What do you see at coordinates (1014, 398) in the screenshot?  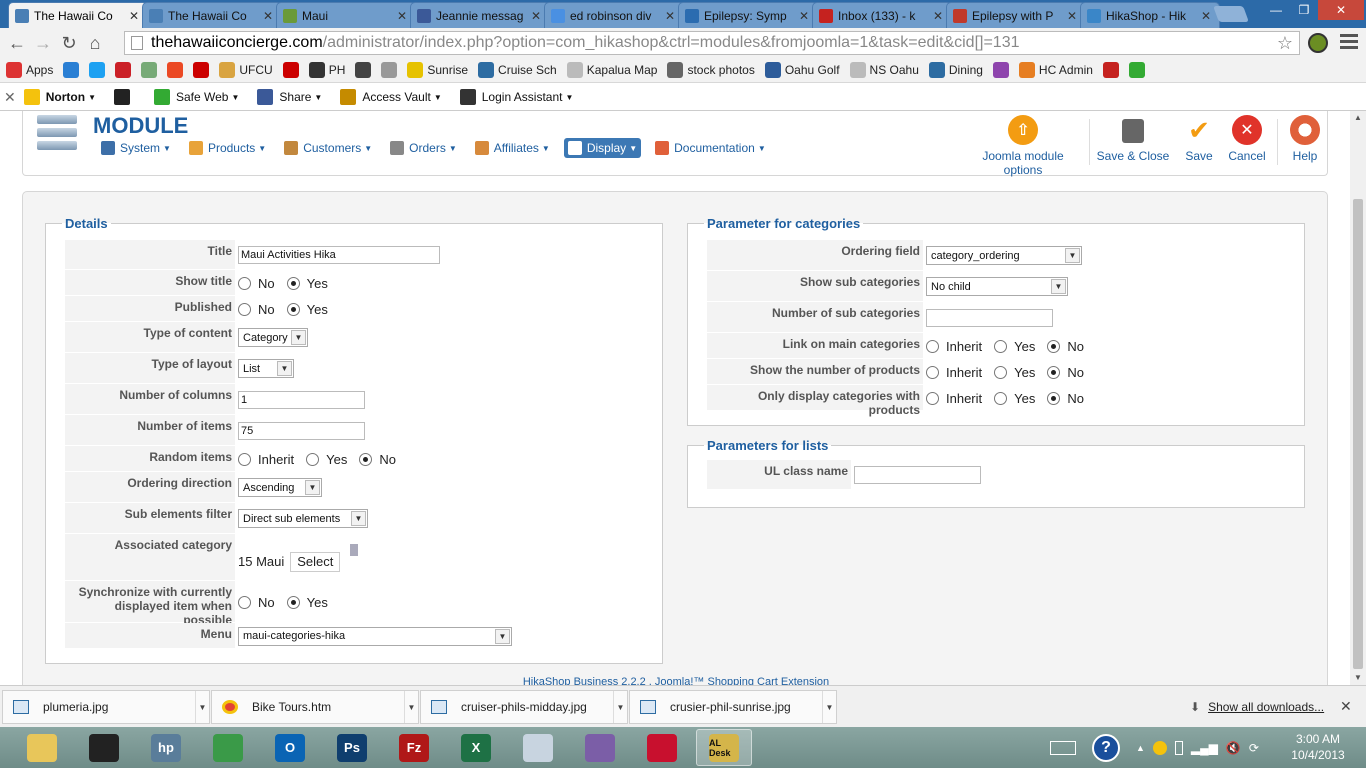 I see `only-display-yes: Yes` at bounding box center [1014, 398].